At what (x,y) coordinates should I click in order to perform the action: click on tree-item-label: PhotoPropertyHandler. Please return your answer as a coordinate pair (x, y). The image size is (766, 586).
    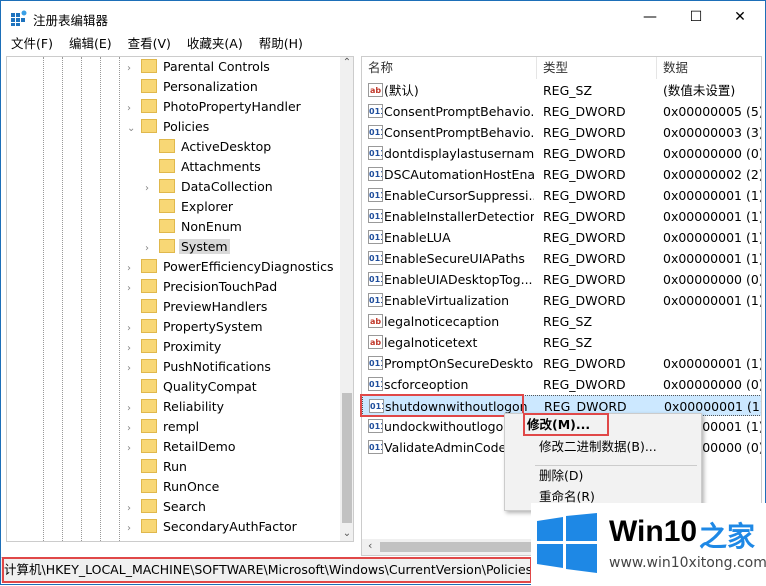
    Looking at the image, I should click on (232, 106).